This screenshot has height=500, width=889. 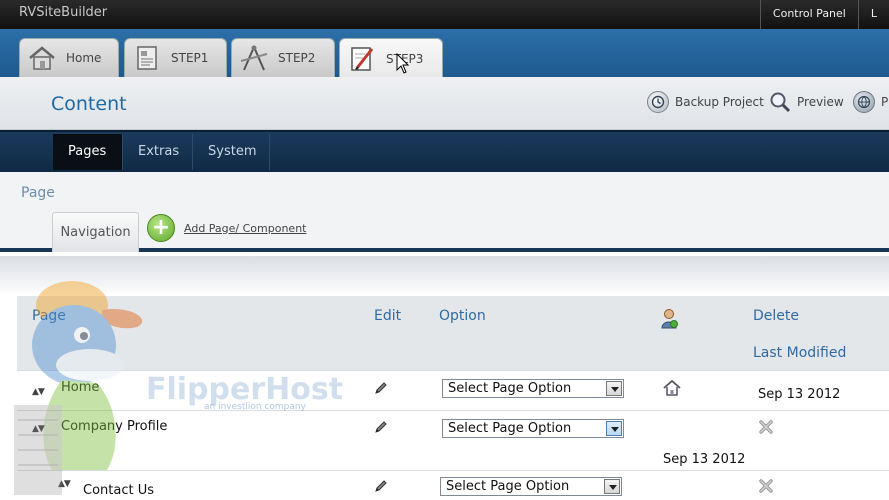 I want to click on tab-home: Home, so click(x=69, y=57).